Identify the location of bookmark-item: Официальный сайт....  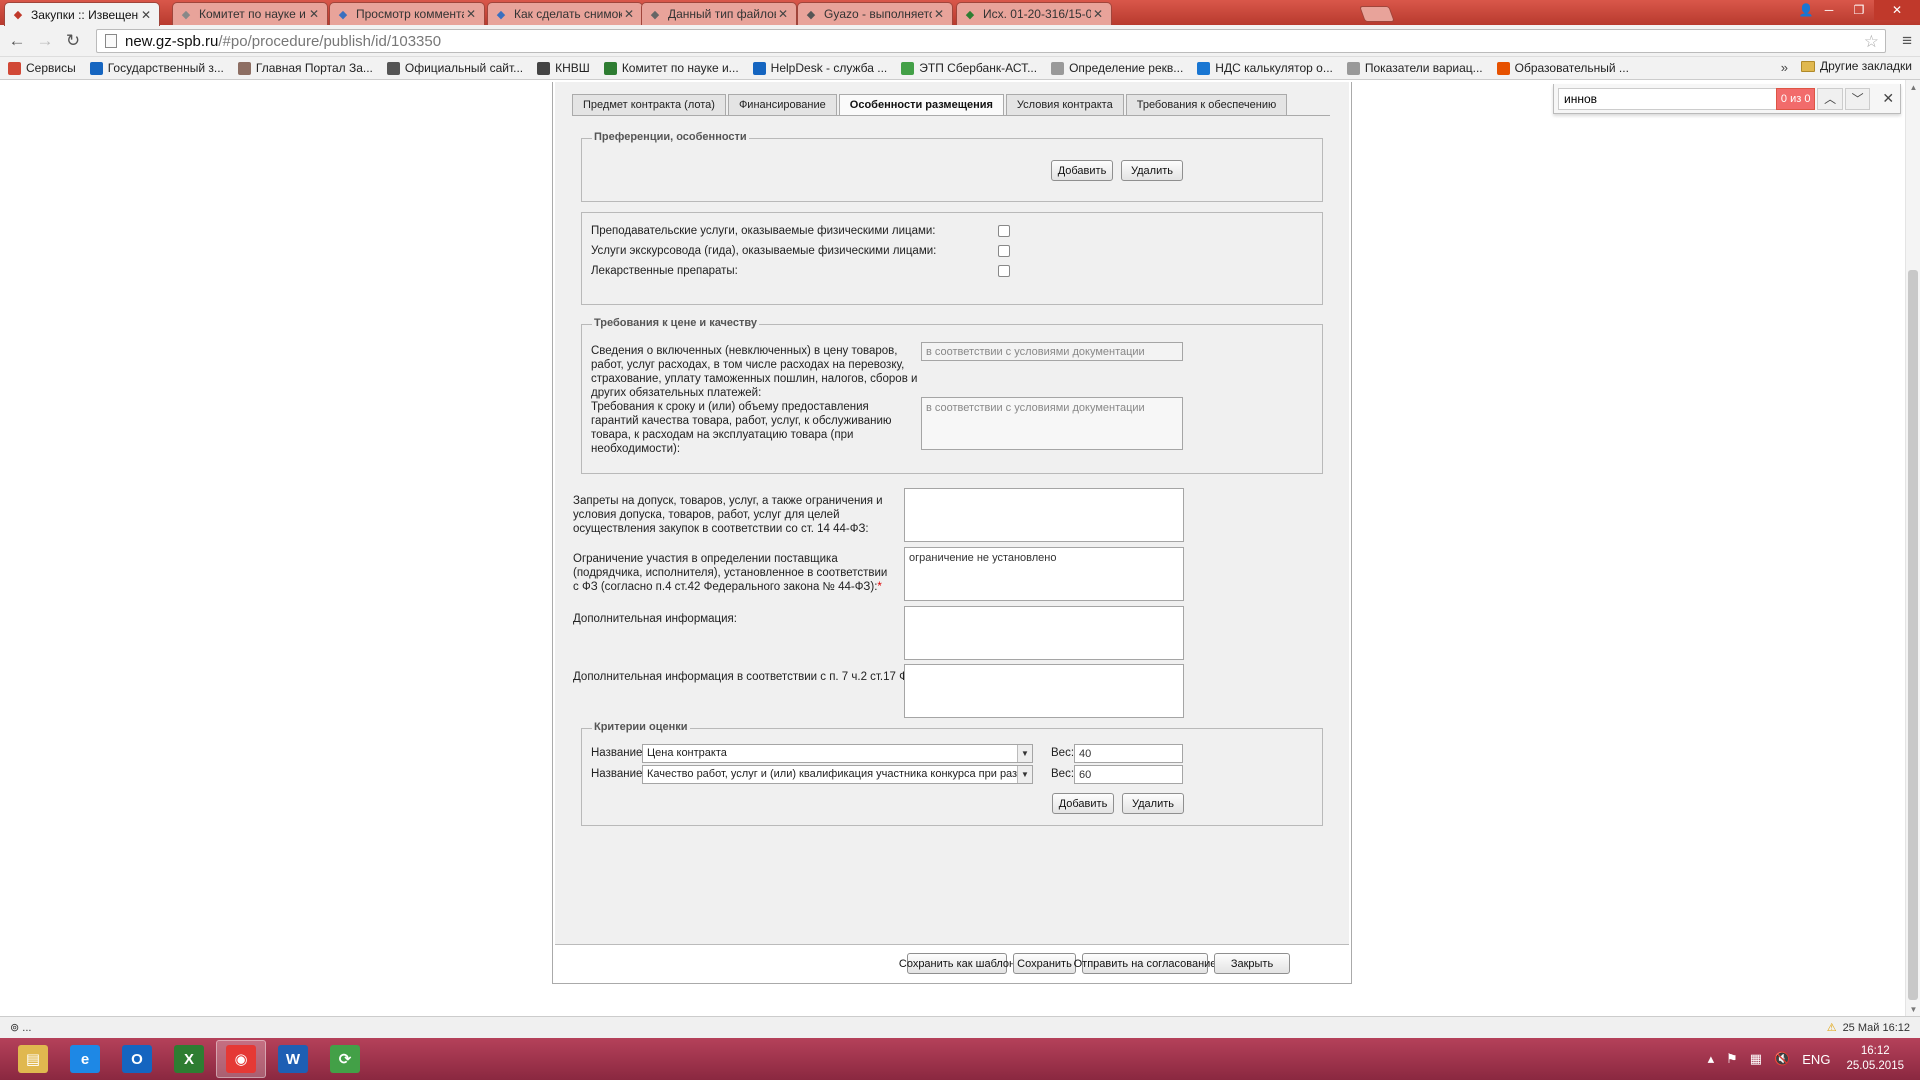
(454, 68).